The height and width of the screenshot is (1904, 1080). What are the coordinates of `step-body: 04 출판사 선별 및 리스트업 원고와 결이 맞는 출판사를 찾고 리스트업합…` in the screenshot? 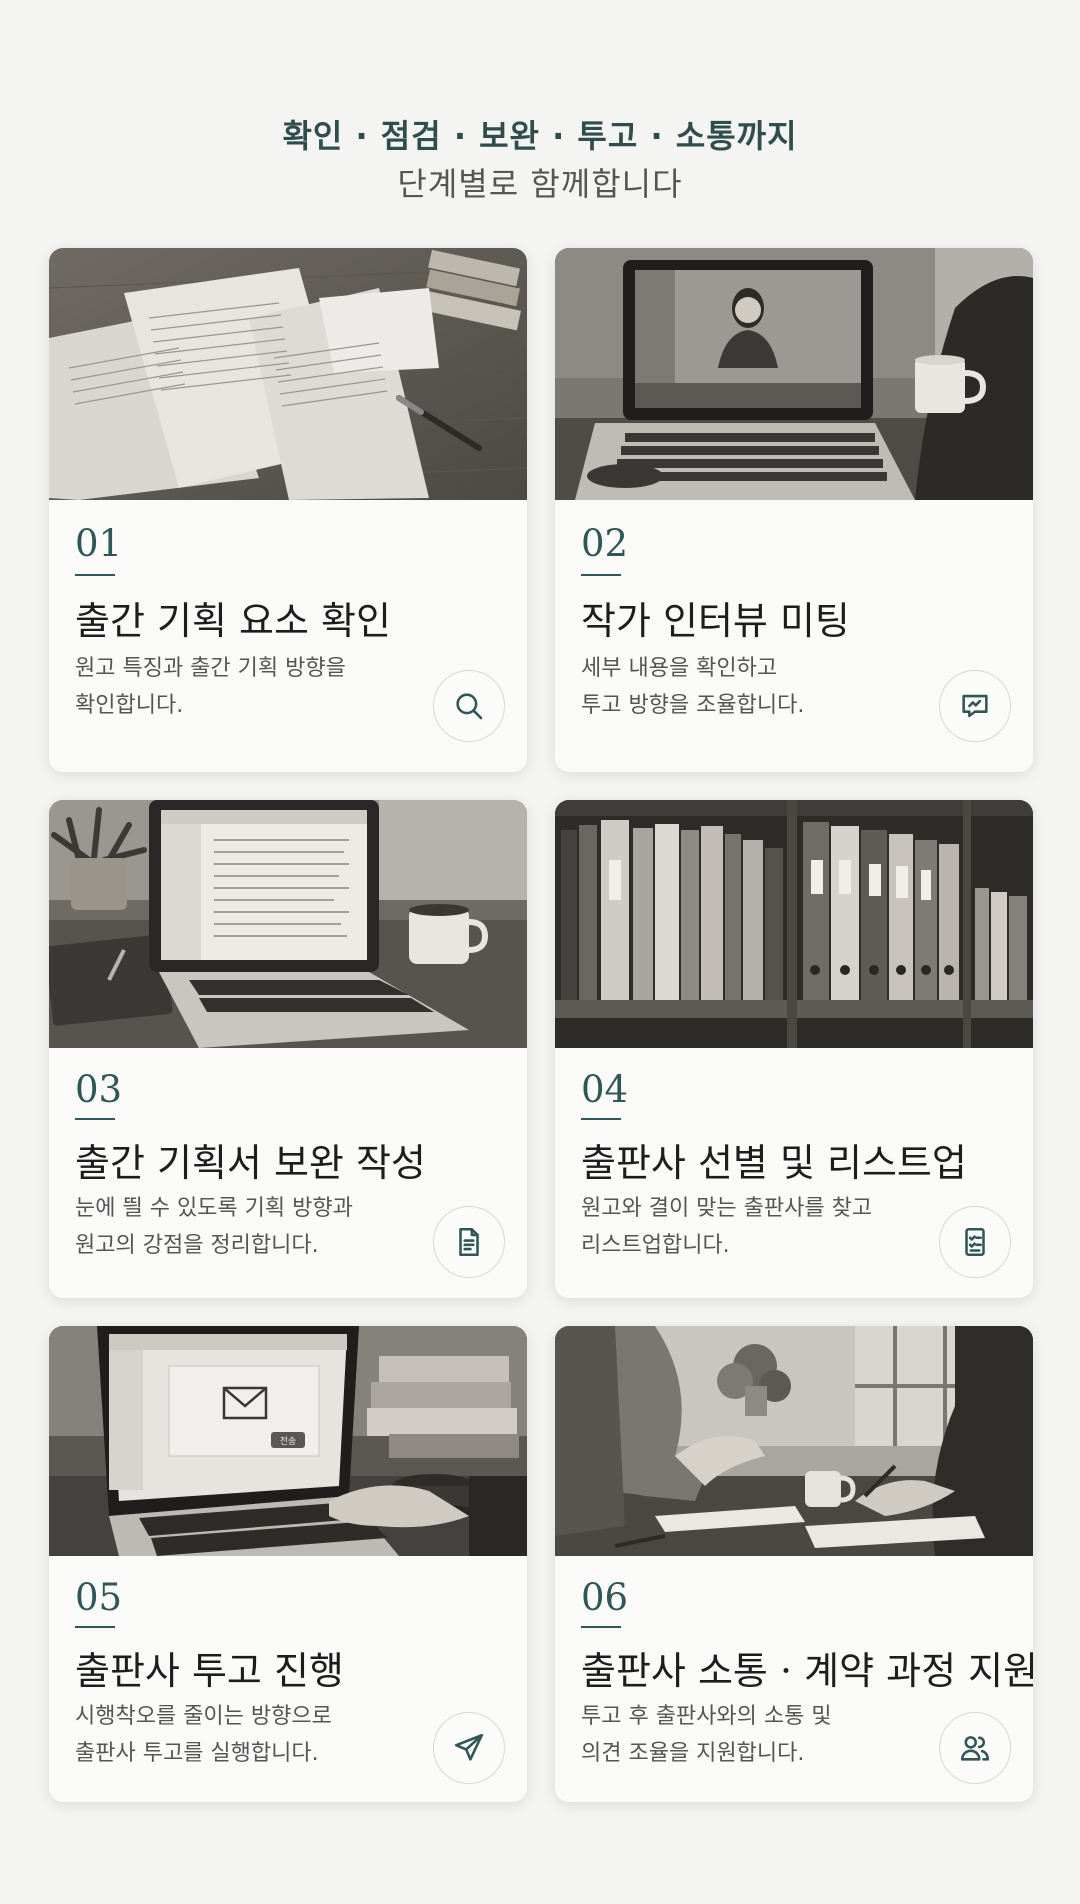 It's located at (794, 1173).